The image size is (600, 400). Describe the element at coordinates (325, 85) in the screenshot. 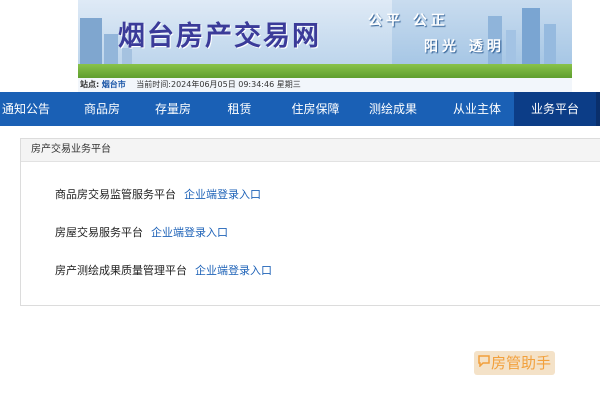

I see `info-bar: 站点: 烟台市 当前时间:2024年06月05日 09:34:46 星期三` at that location.